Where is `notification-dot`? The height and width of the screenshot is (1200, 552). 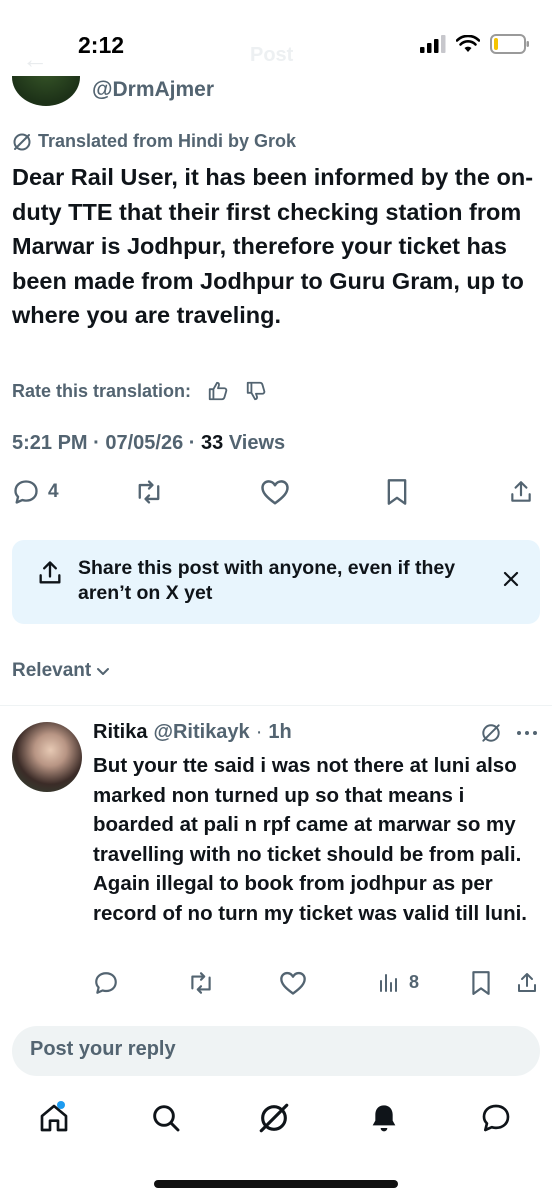 notification-dot is located at coordinates (61, 1105).